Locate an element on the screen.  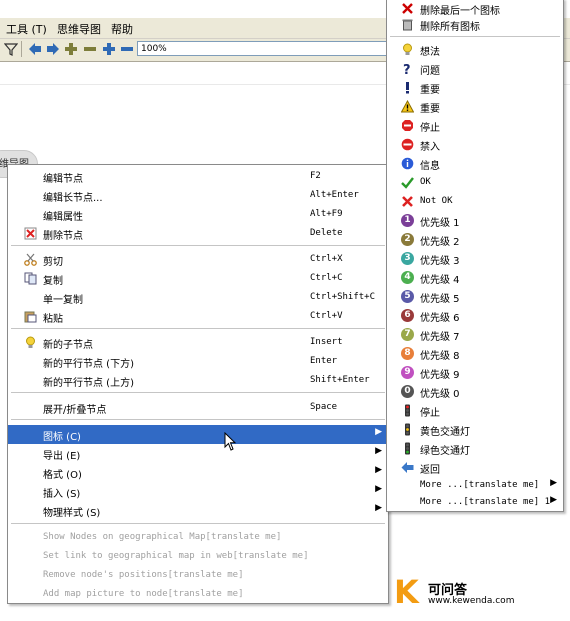
submenu-item-priority-3: 3 优先级 3 is located at coordinates (475, 258).